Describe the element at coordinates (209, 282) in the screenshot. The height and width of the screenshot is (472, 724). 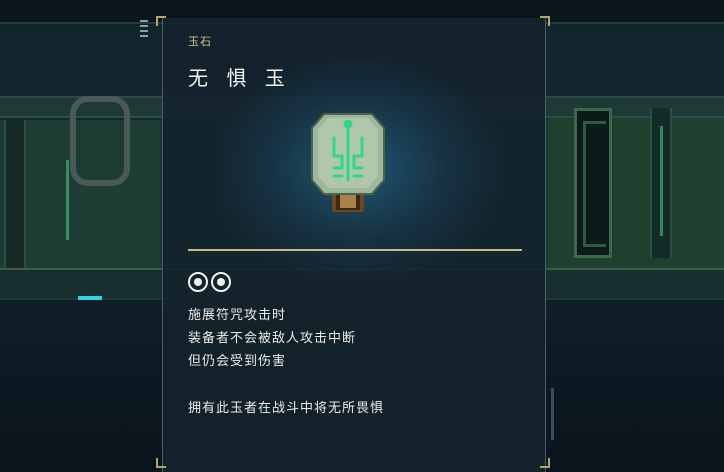
I see `charm-slots` at that location.